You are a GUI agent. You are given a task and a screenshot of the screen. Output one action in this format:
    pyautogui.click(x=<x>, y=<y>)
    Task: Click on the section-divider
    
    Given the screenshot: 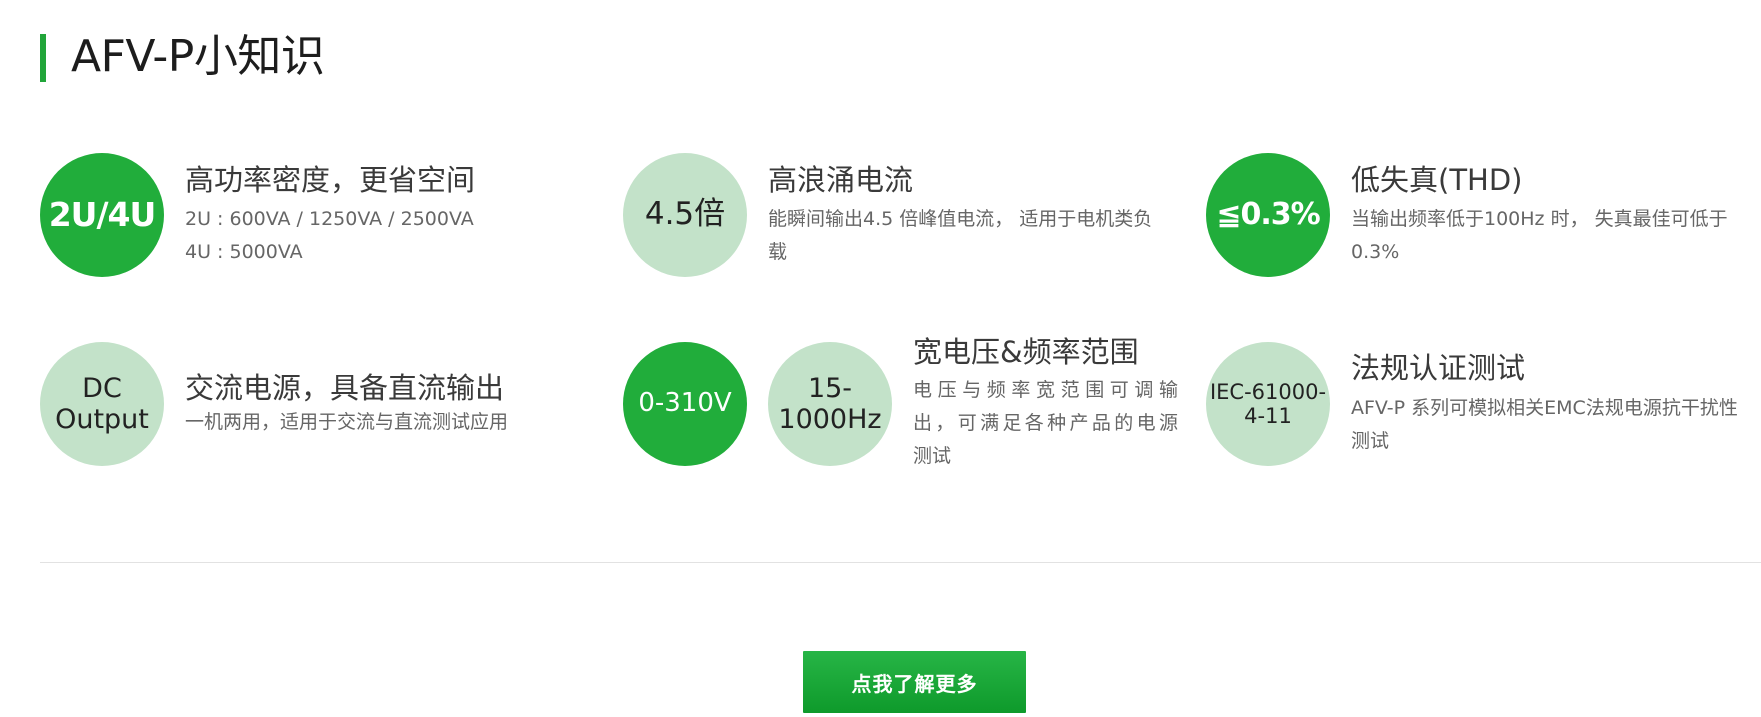 What is the action you would take?
    pyautogui.click(x=900, y=562)
    